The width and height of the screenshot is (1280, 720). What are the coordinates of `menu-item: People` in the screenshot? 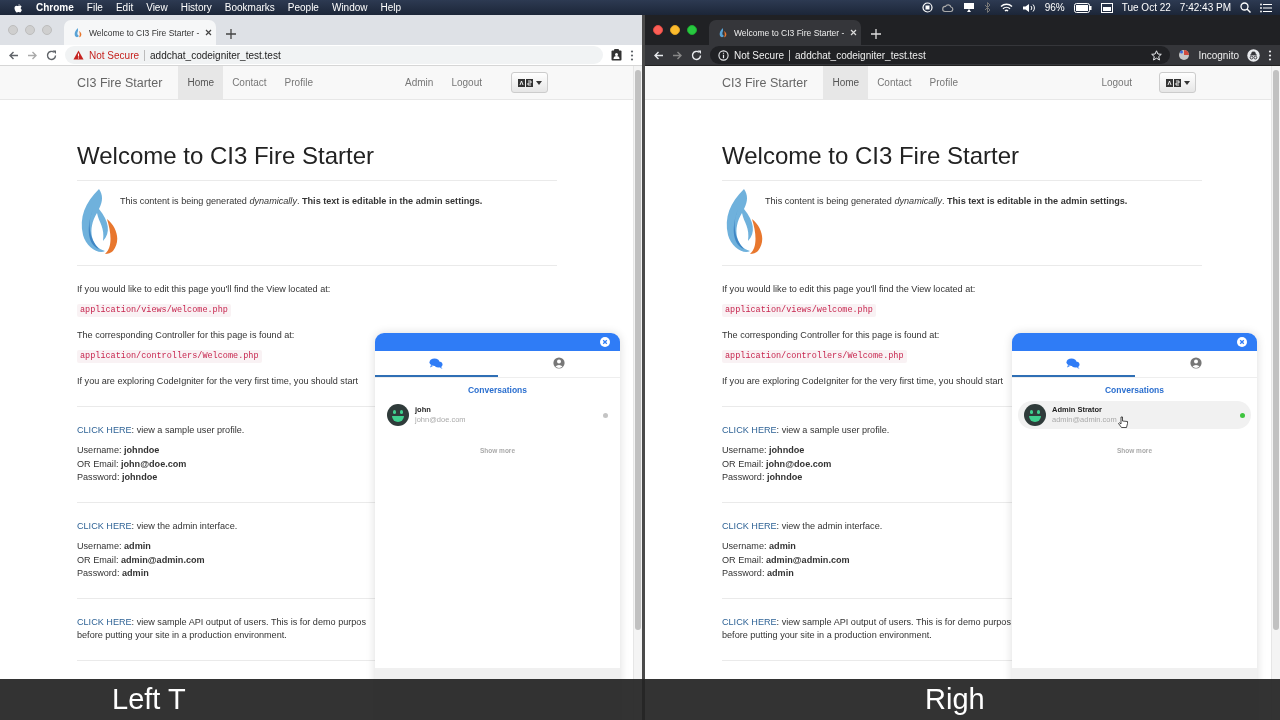 It's located at (303, 7).